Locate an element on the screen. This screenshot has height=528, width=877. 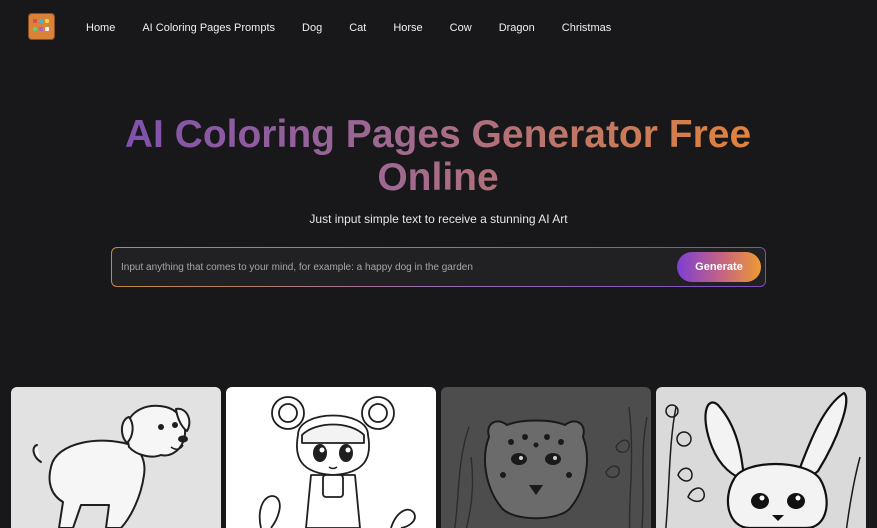
generate-button: Generate is located at coordinates (719, 267).